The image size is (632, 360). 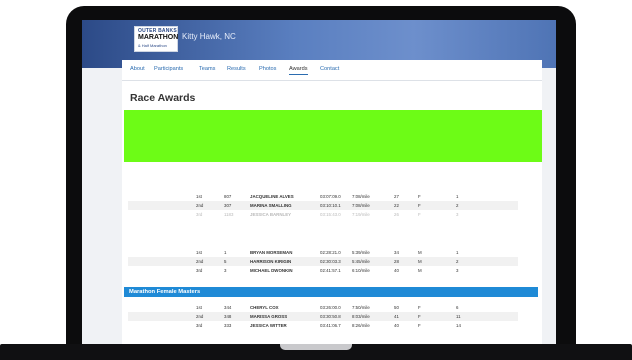 I want to click on award-category-header: Marathon Female Masters, so click(x=331, y=292).